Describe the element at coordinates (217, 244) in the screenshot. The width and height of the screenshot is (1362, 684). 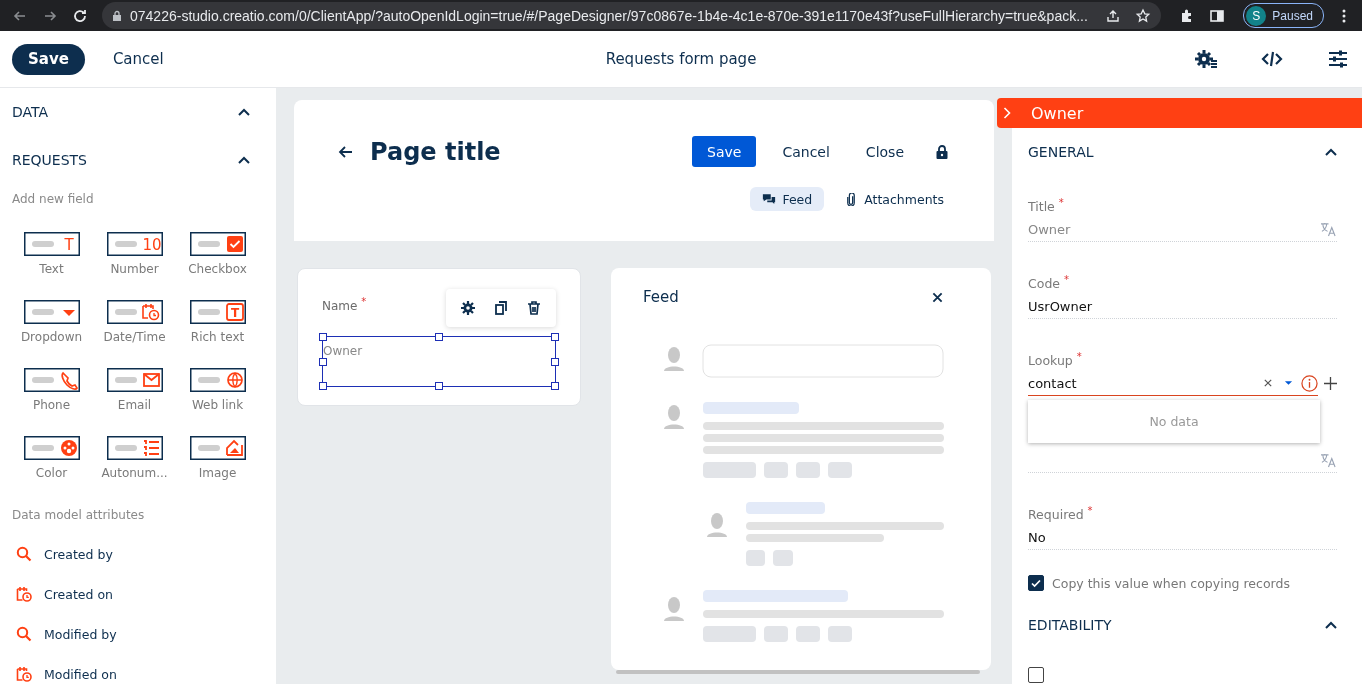
I see `checkbox-field-icon` at that location.